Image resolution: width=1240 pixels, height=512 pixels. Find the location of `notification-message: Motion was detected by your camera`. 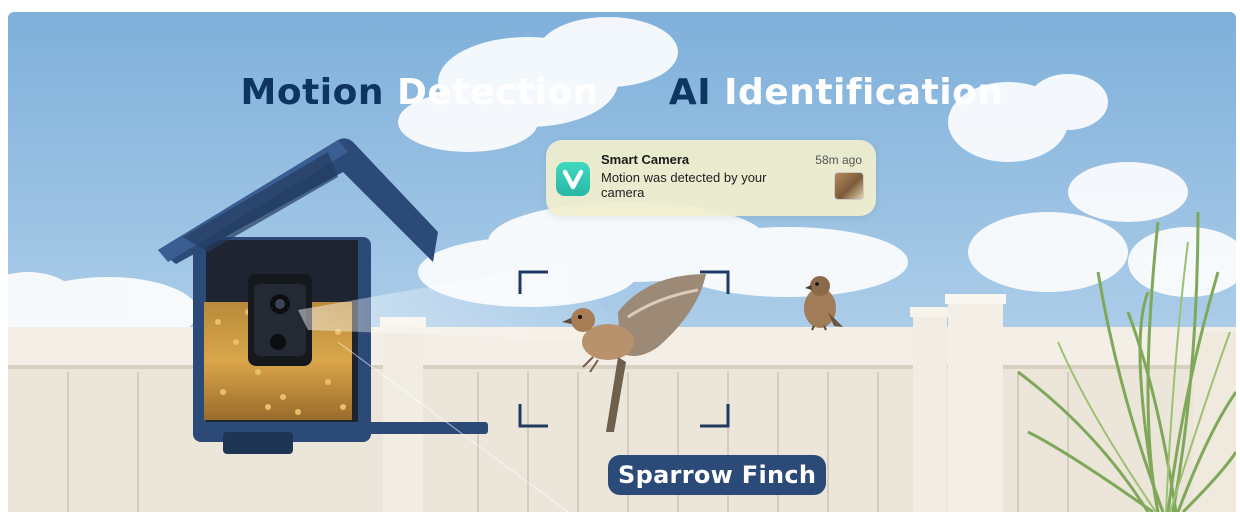

notification-message: Motion was detected by your camera is located at coordinates (684, 185).